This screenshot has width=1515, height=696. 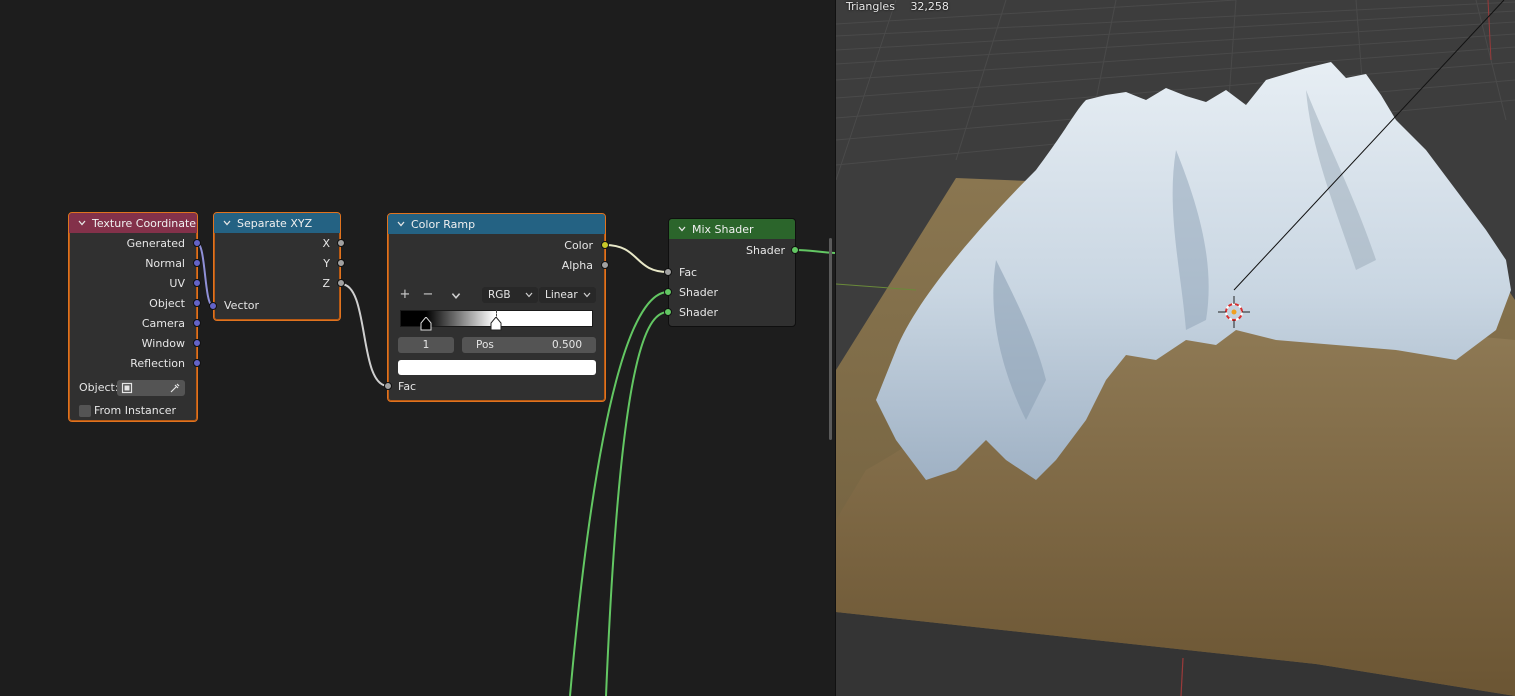 What do you see at coordinates (326, 243) in the screenshot?
I see `output-x: X` at bounding box center [326, 243].